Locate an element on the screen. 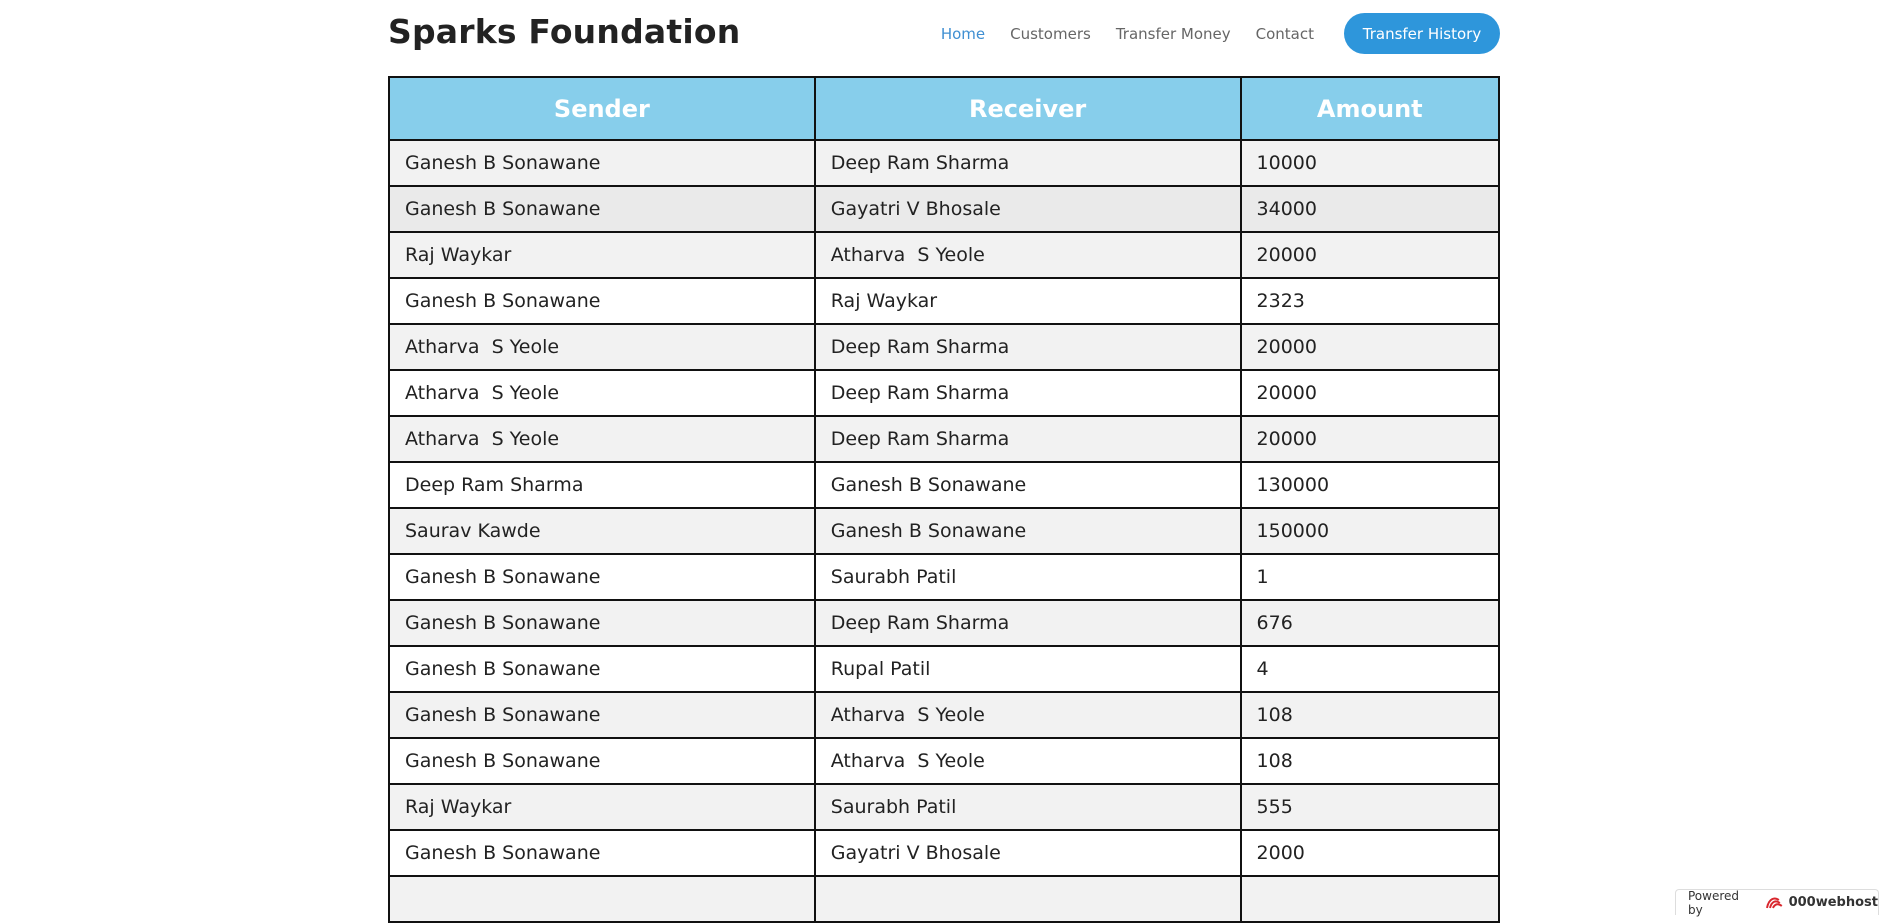 This screenshot has width=1887, height=923. powered-by-brand: 000webhost is located at coordinates (1833, 902).